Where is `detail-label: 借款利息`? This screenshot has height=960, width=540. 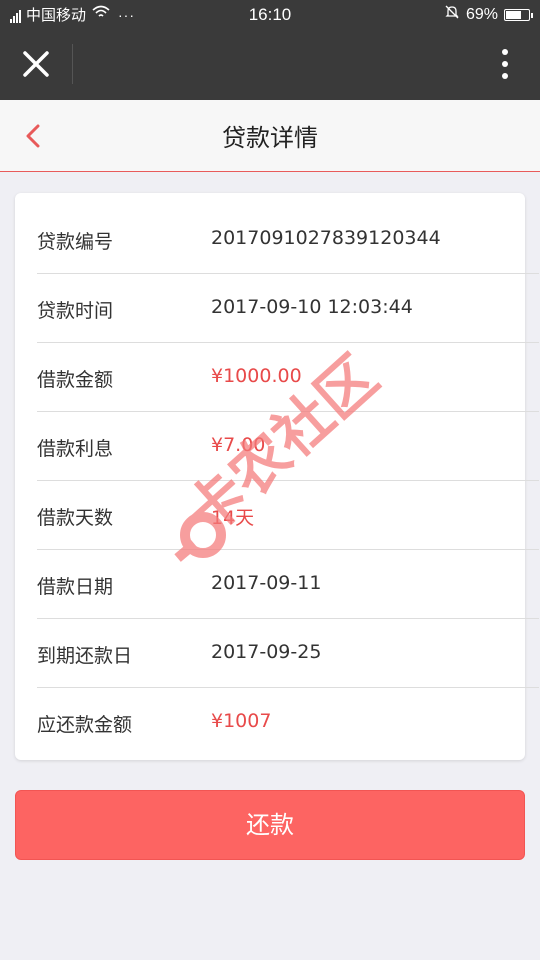
detail-label: 借款利息 is located at coordinates (75, 449).